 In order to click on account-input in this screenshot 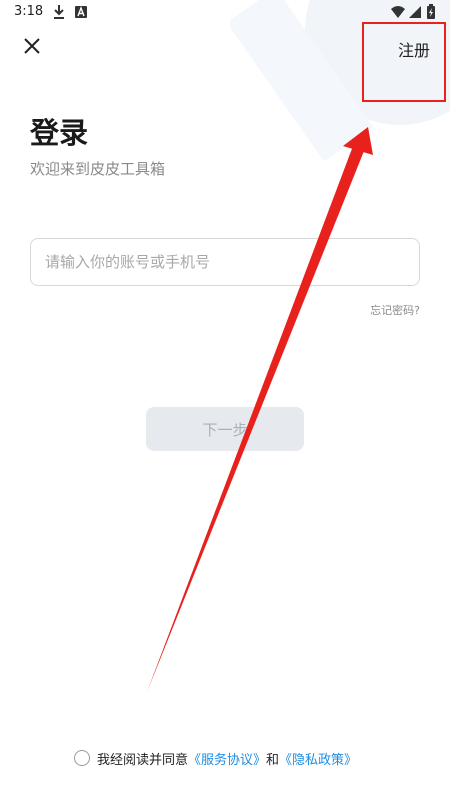, I will do `click(225, 262)`.